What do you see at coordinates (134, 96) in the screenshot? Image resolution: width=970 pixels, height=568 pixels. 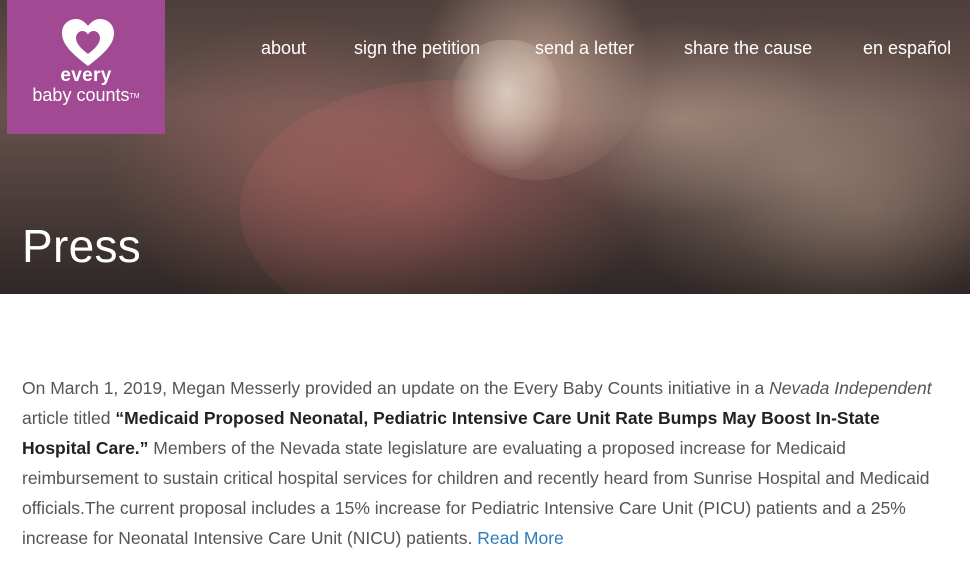 I see `trademark-symbol: TM` at bounding box center [134, 96].